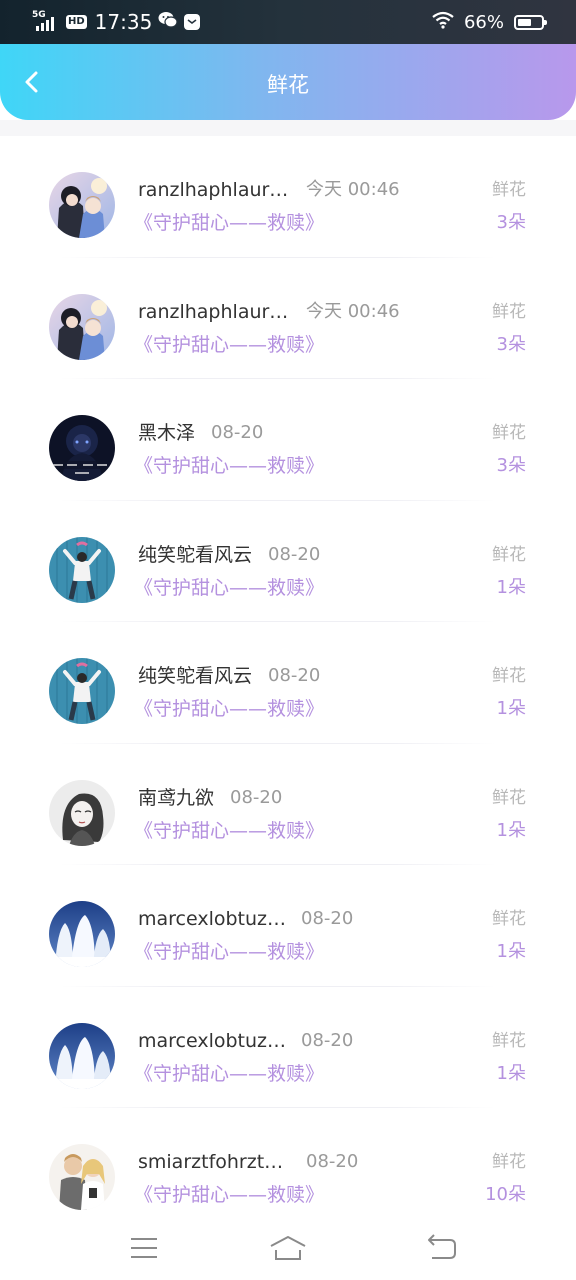 The image size is (576, 1280). I want to click on nav-bar: 鲜花, so click(288, 82).